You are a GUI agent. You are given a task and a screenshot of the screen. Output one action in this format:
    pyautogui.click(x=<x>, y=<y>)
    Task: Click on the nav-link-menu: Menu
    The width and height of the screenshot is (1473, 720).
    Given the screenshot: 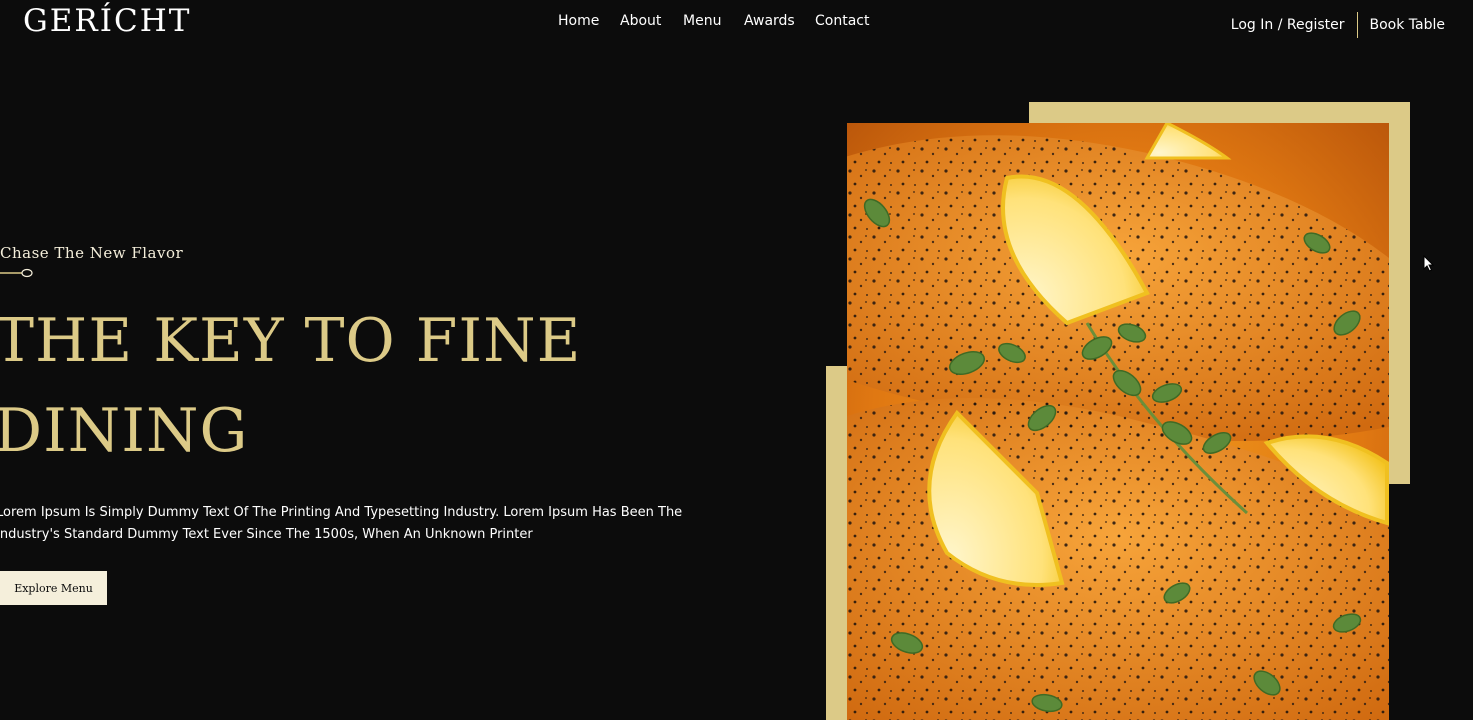 What is the action you would take?
    pyautogui.click(x=702, y=21)
    